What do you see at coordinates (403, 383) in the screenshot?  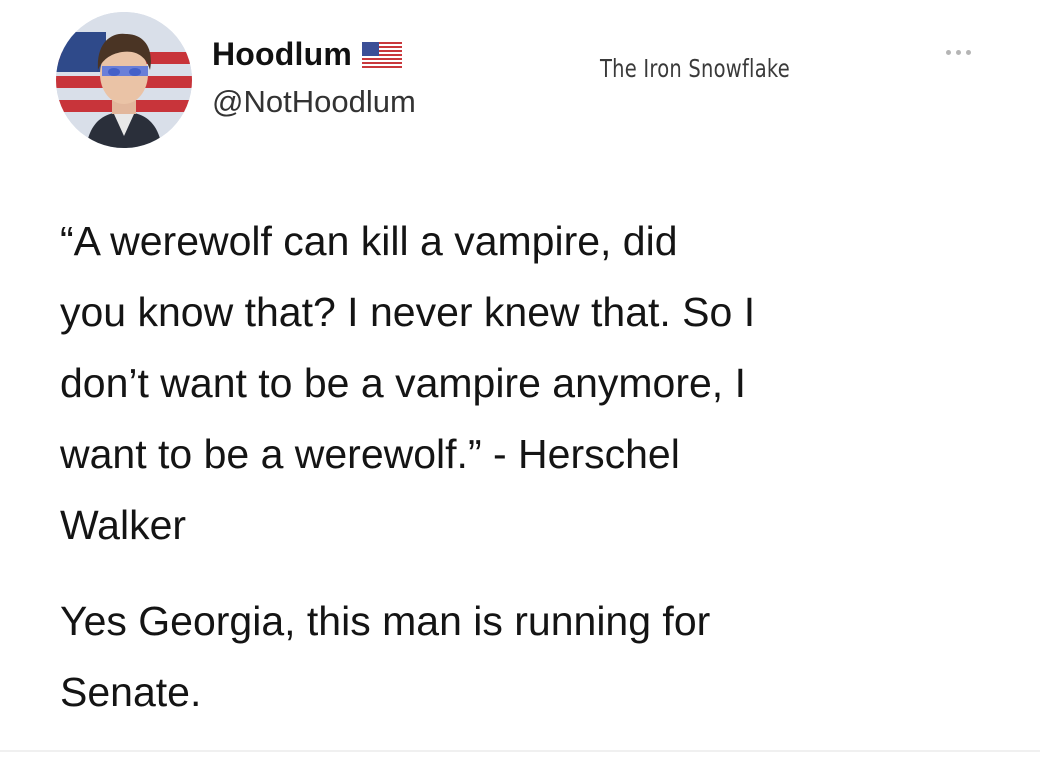 I see `tweet-body-line: don’t want to be a vampire anymore, I` at bounding box center [403, 383].